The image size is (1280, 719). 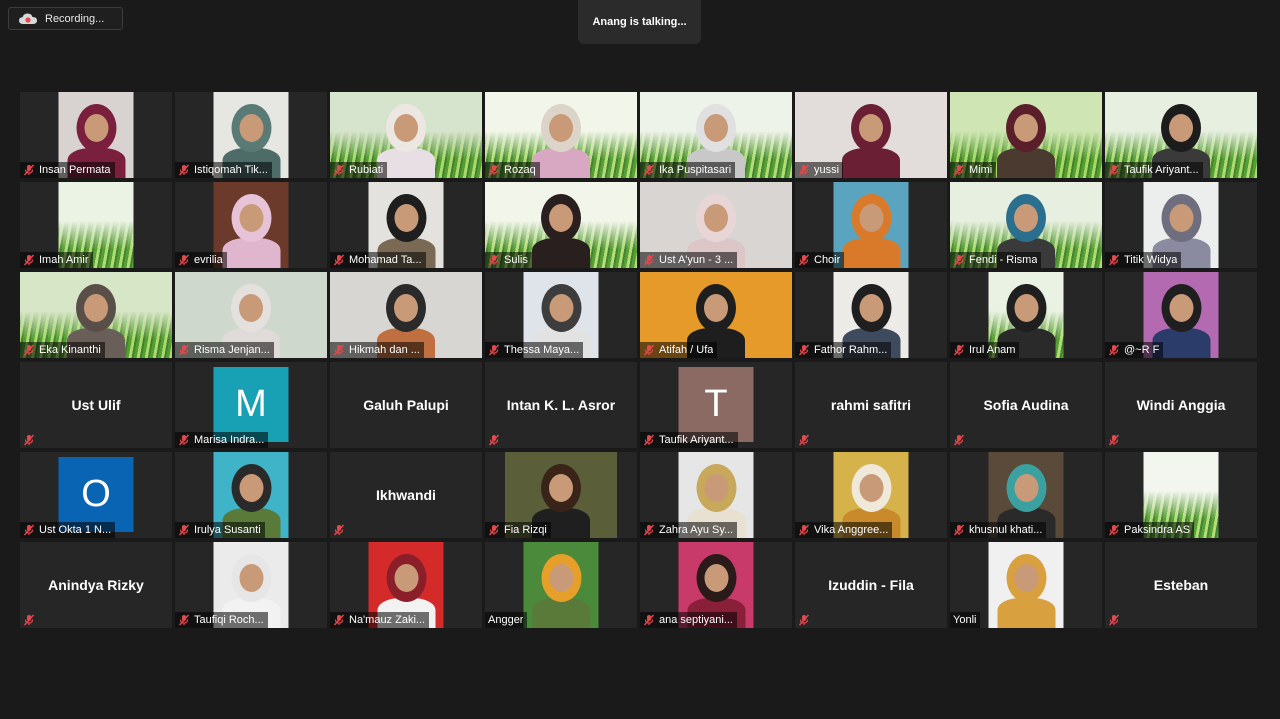 I want to click on participant-name: Irulya Susanti, so click(x=227, y=530).